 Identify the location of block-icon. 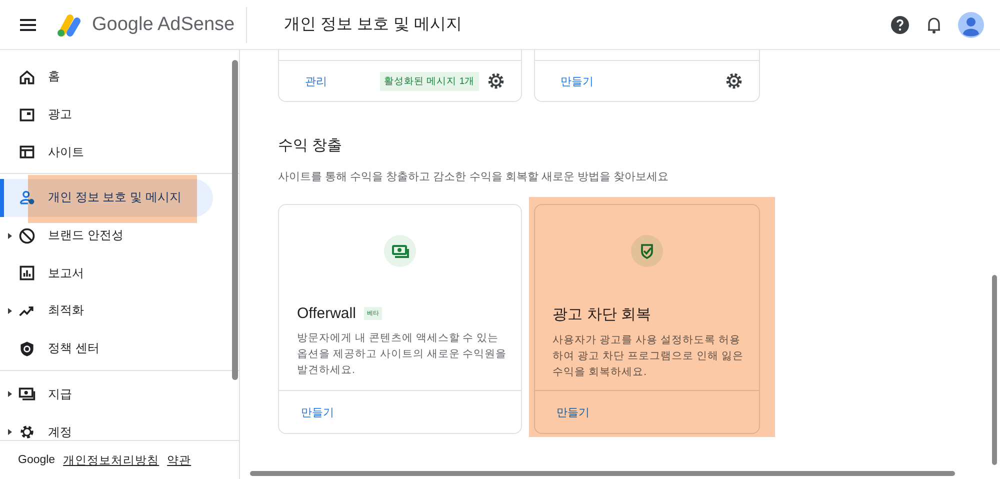
(27, 235).